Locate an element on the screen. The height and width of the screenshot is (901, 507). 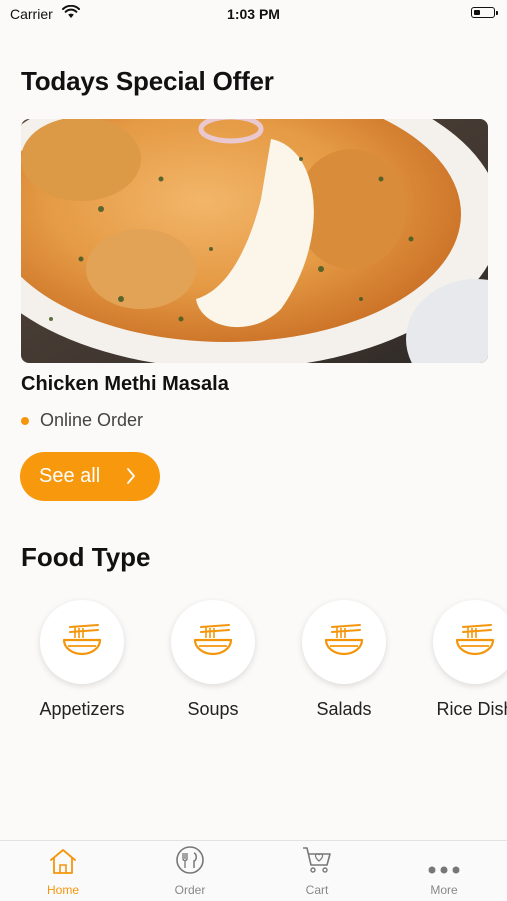
battery-icon is located at coordinates (484, 12).